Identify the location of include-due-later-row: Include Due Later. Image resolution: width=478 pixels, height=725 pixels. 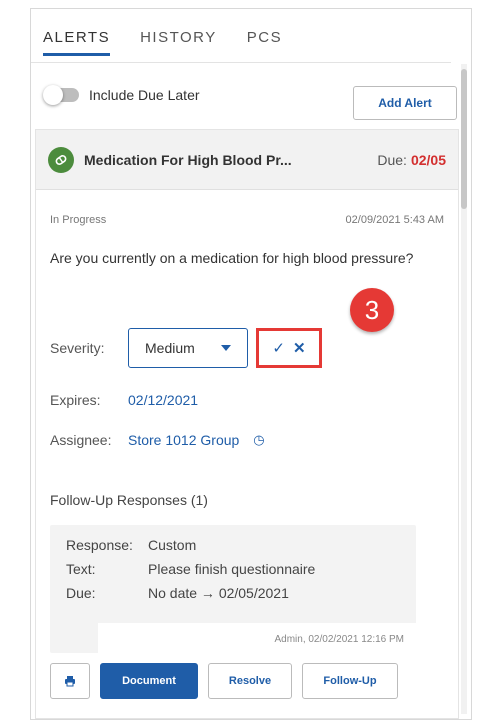
(121, 95).